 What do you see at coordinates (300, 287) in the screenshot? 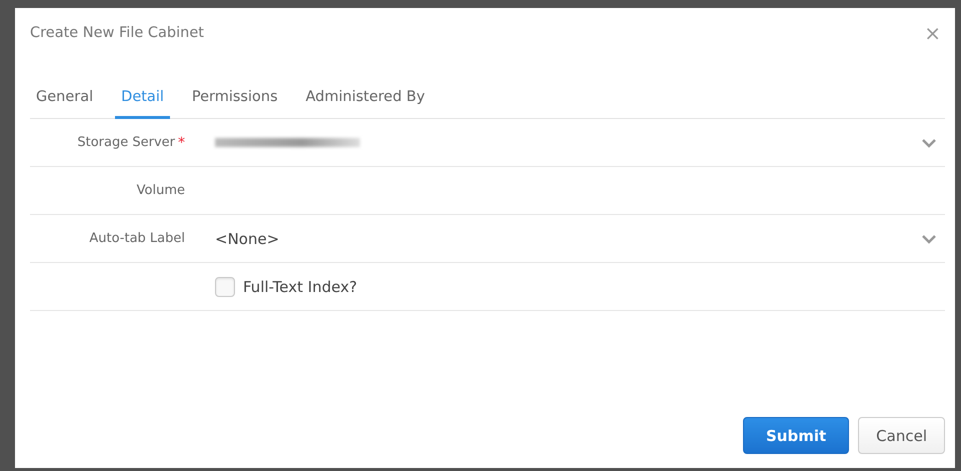
I see `checkbox-label: Full-Text Index?` at bounding box center [300, 287].